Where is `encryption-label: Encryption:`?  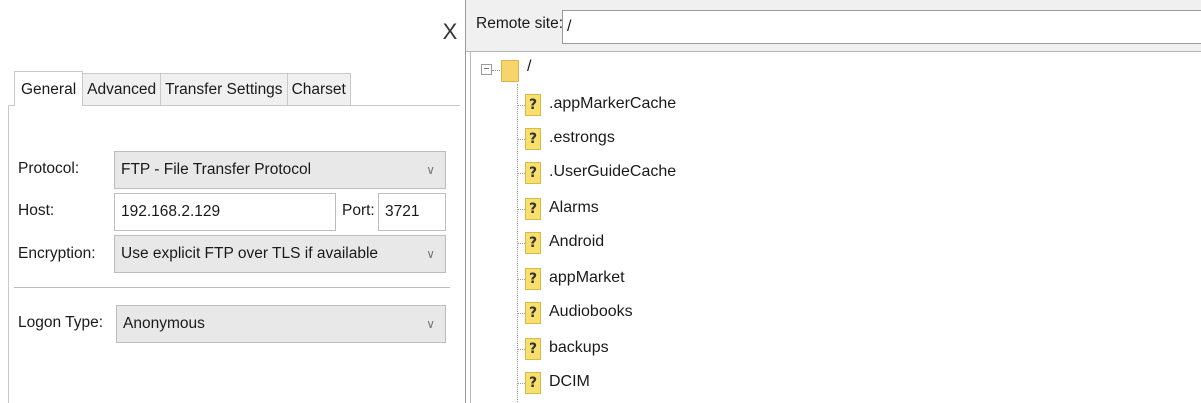
encryption-label: Encryption: is located at coordinates (57, 253).